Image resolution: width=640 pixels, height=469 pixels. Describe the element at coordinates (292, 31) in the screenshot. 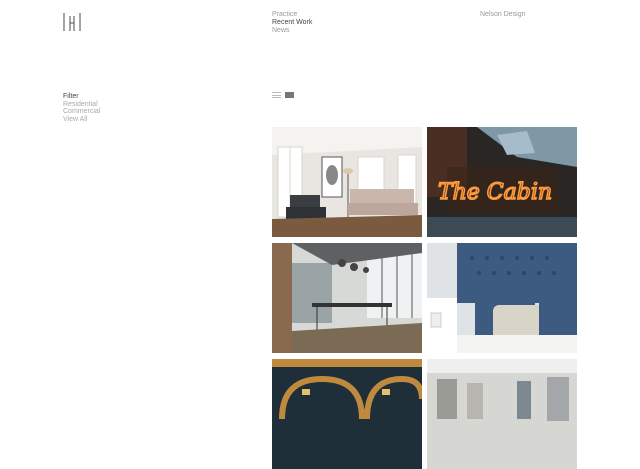

I see `nav-item-news: News` at that location.